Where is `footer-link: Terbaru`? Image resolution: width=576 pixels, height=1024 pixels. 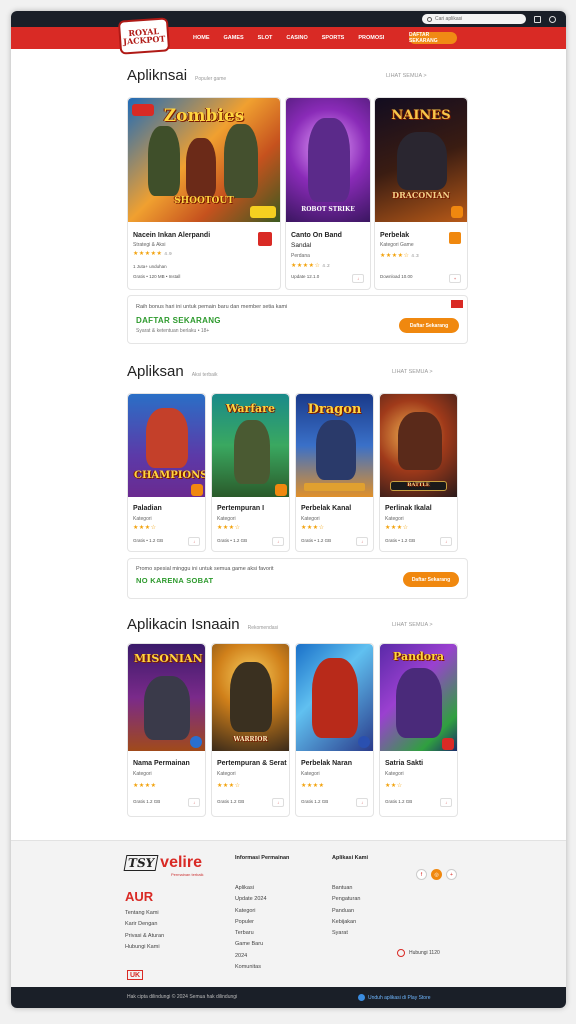
footer-link: Terbaru is located at coordinates (251, 933).